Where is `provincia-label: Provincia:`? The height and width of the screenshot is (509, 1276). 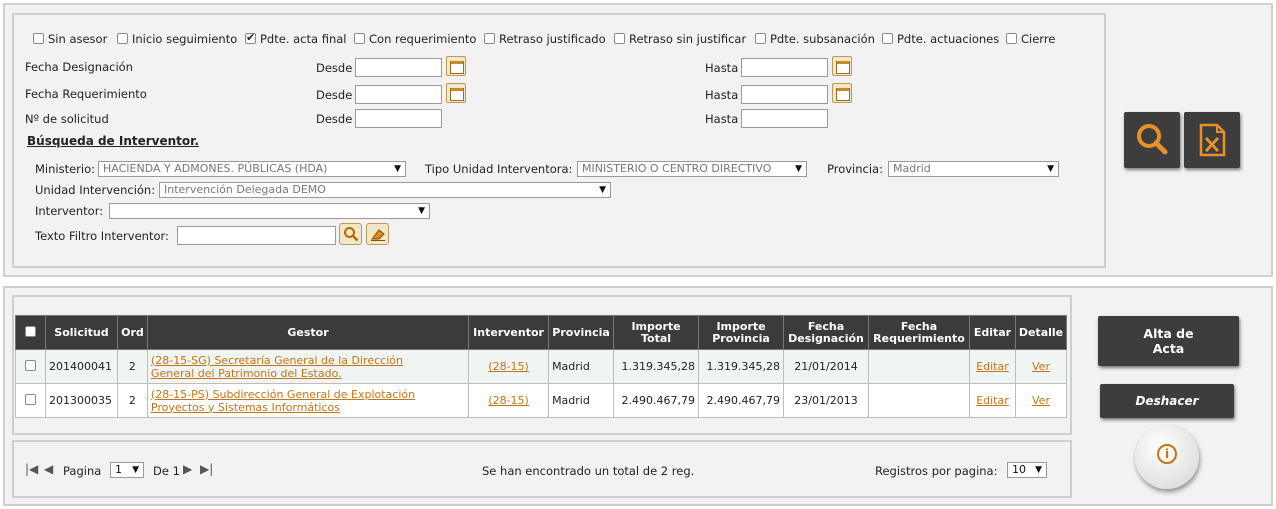
provincia-label: Provincia: is located at coordinates (855, 169).